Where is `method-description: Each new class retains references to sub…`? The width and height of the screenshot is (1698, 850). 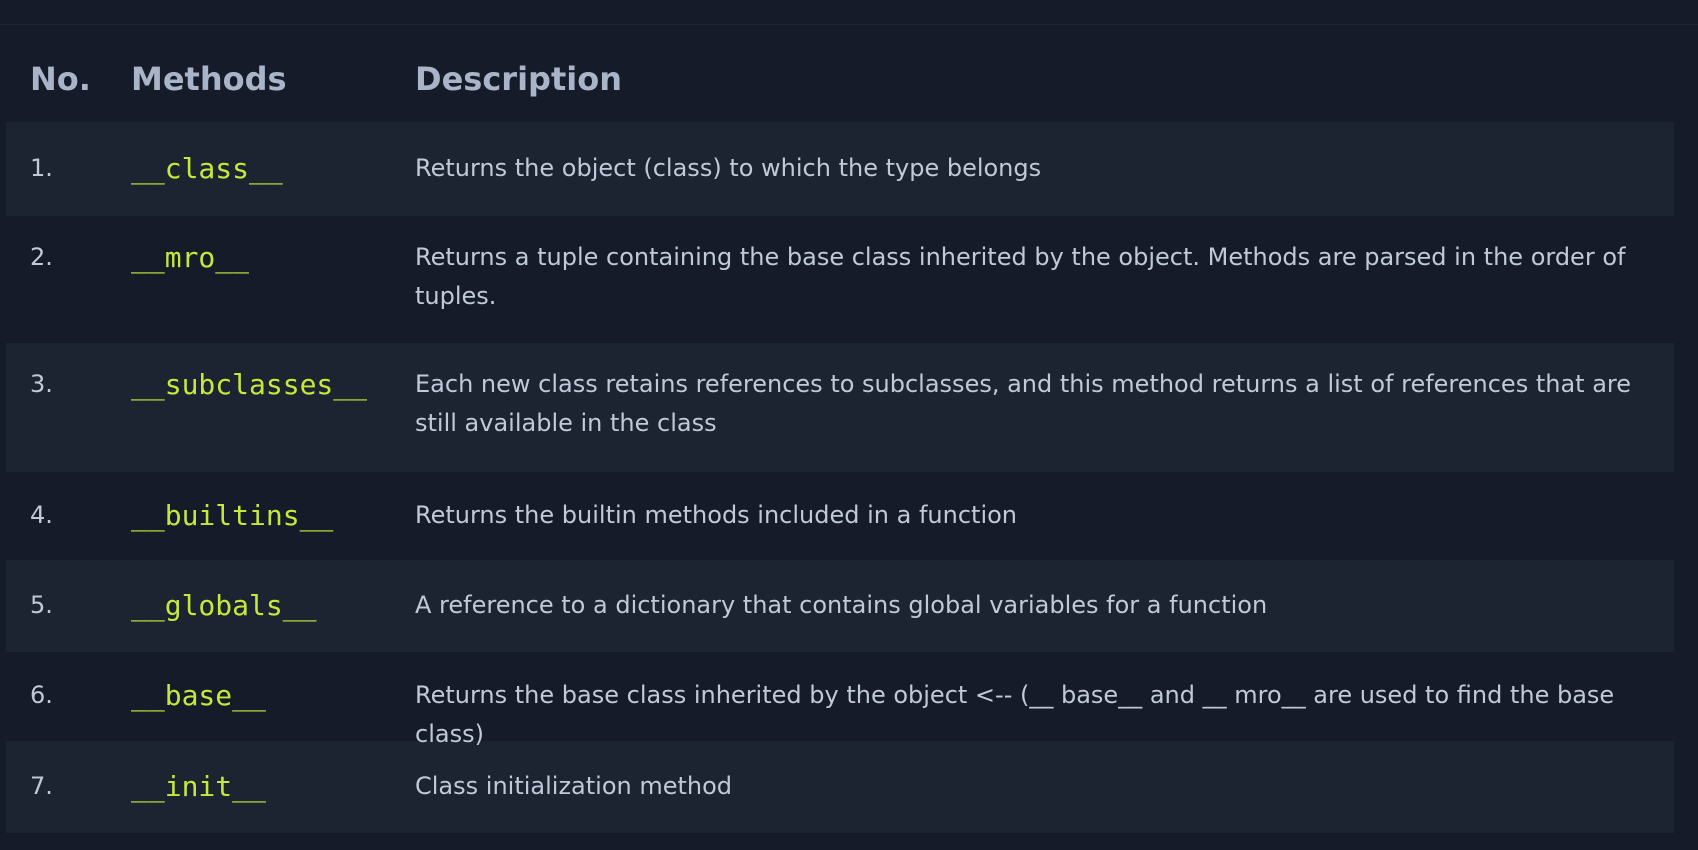
method-description: Each new class retains references to sub… is located at coordinates (1023, 403).